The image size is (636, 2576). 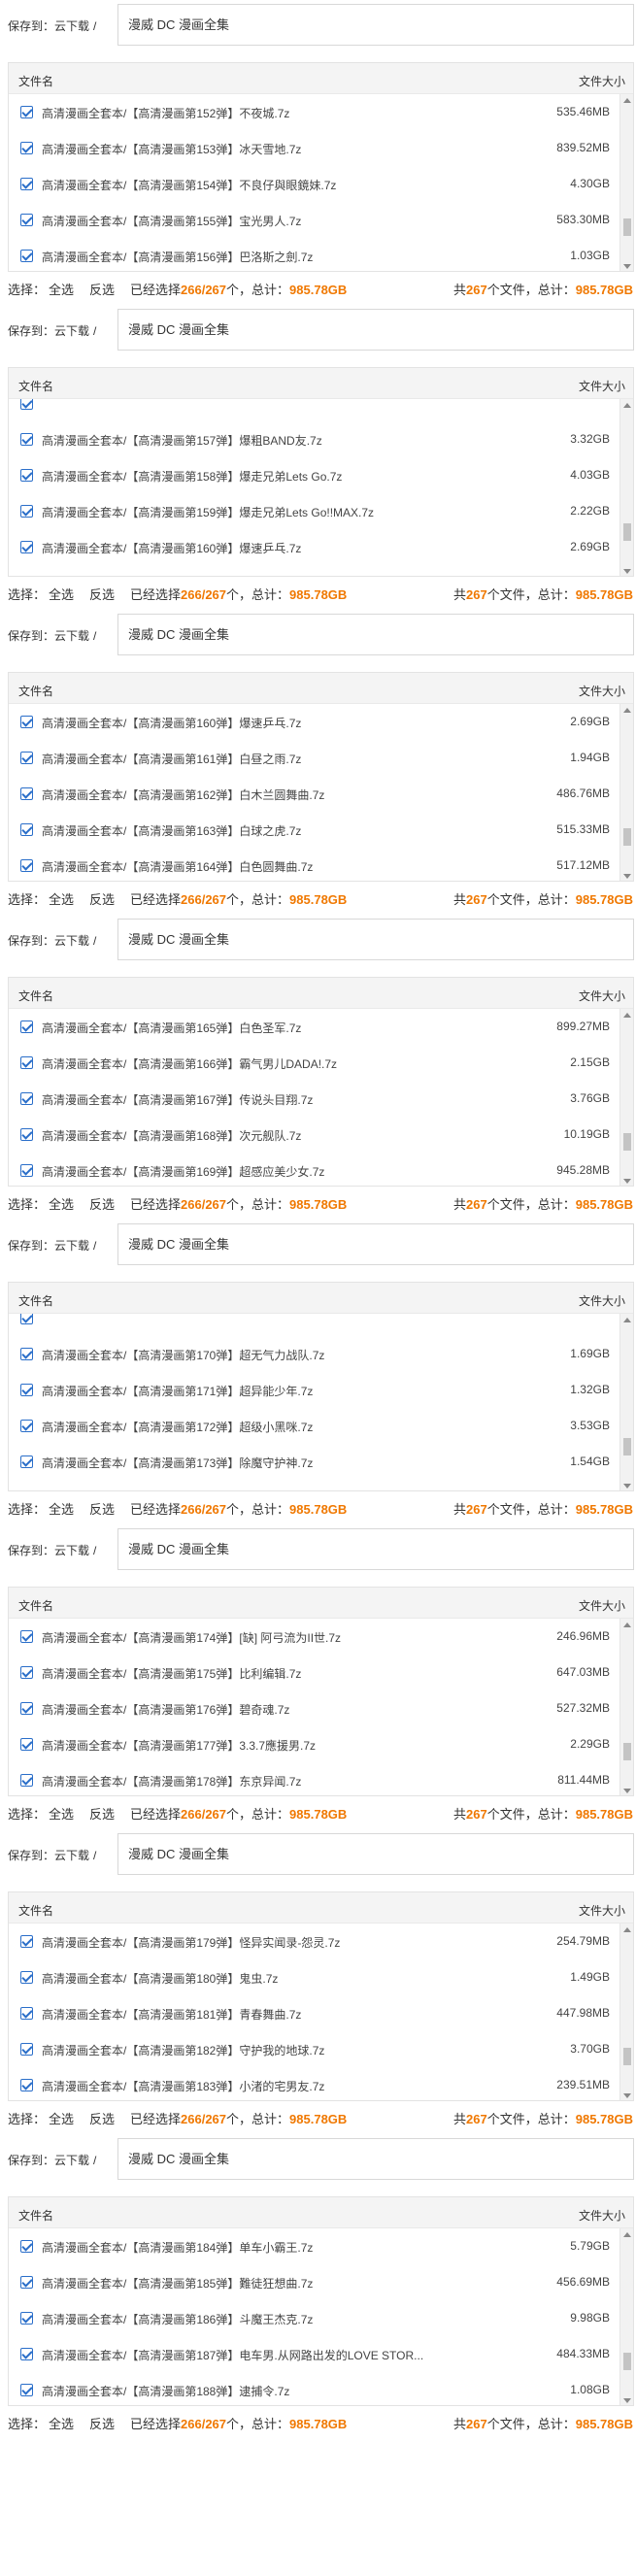 I want to click on file-row: 高清漫画全套本/【高清漫画第175弹】比利编辑.7z 647.03MB, so click(x=315, y=1673).